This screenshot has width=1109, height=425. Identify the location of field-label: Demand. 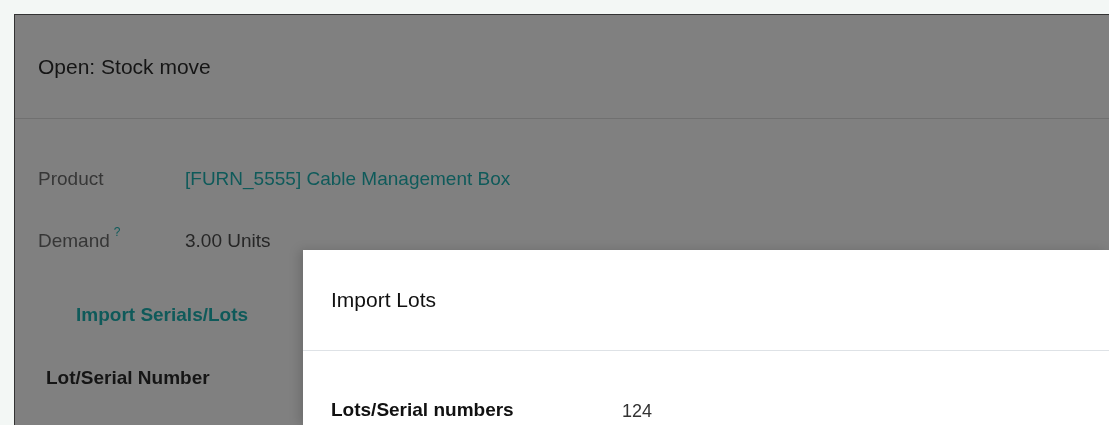
(74, 240).